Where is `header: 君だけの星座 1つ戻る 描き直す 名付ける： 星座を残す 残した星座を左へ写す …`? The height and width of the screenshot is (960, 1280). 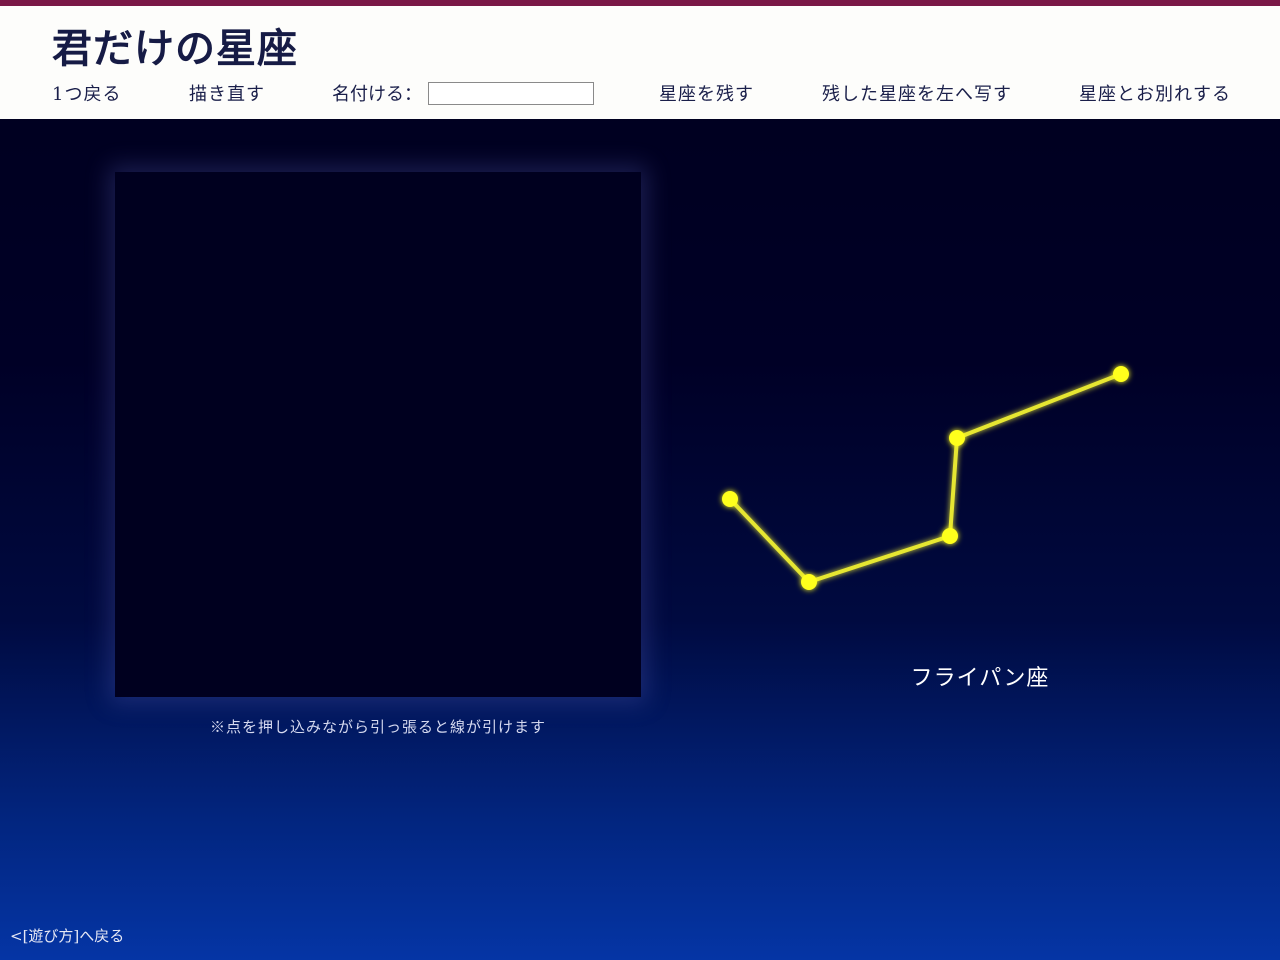
header: 君だけの星座 1つ戻る 描き直す 名付ける： 星座を残す 残した星座を左へ写す … is located at coordinates (640, 62).